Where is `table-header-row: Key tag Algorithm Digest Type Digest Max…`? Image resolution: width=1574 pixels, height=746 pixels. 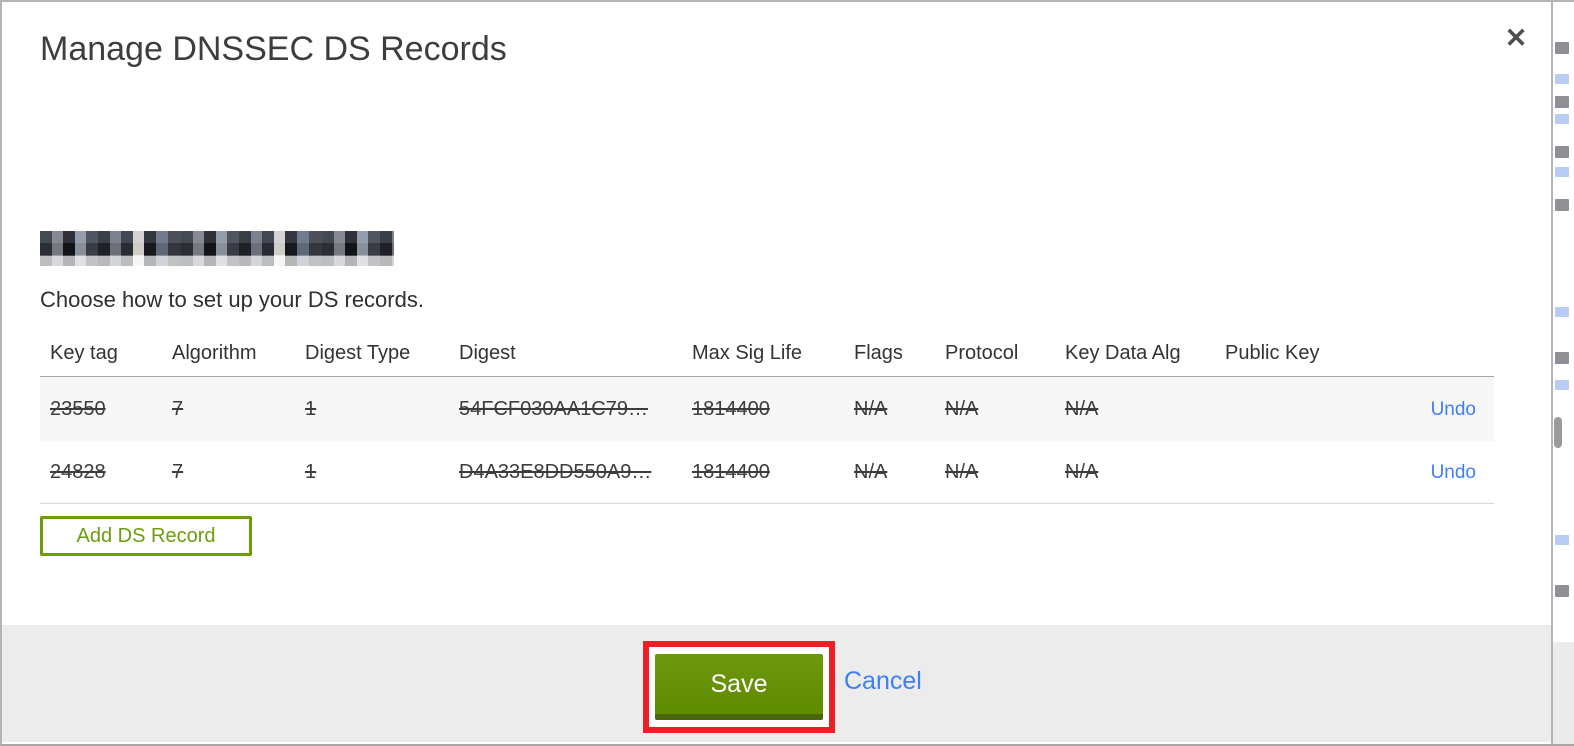 table-header-row: Key tag Algorithm Digest Type Digest Max… is located at coordinates (767, 354).